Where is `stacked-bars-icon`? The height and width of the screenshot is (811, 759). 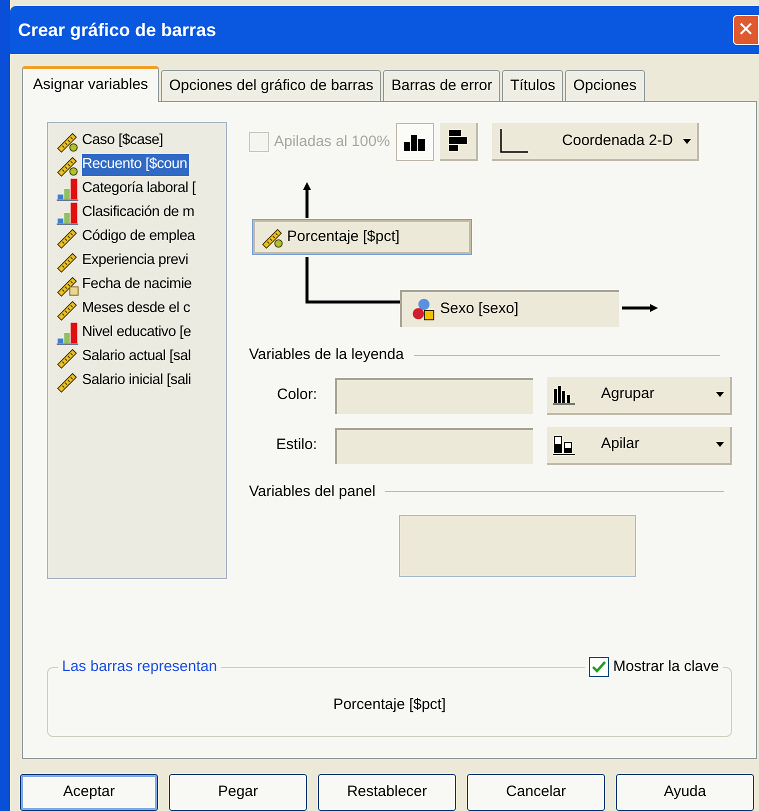
stacked-bars-icon is located at coordinates (564, 444).